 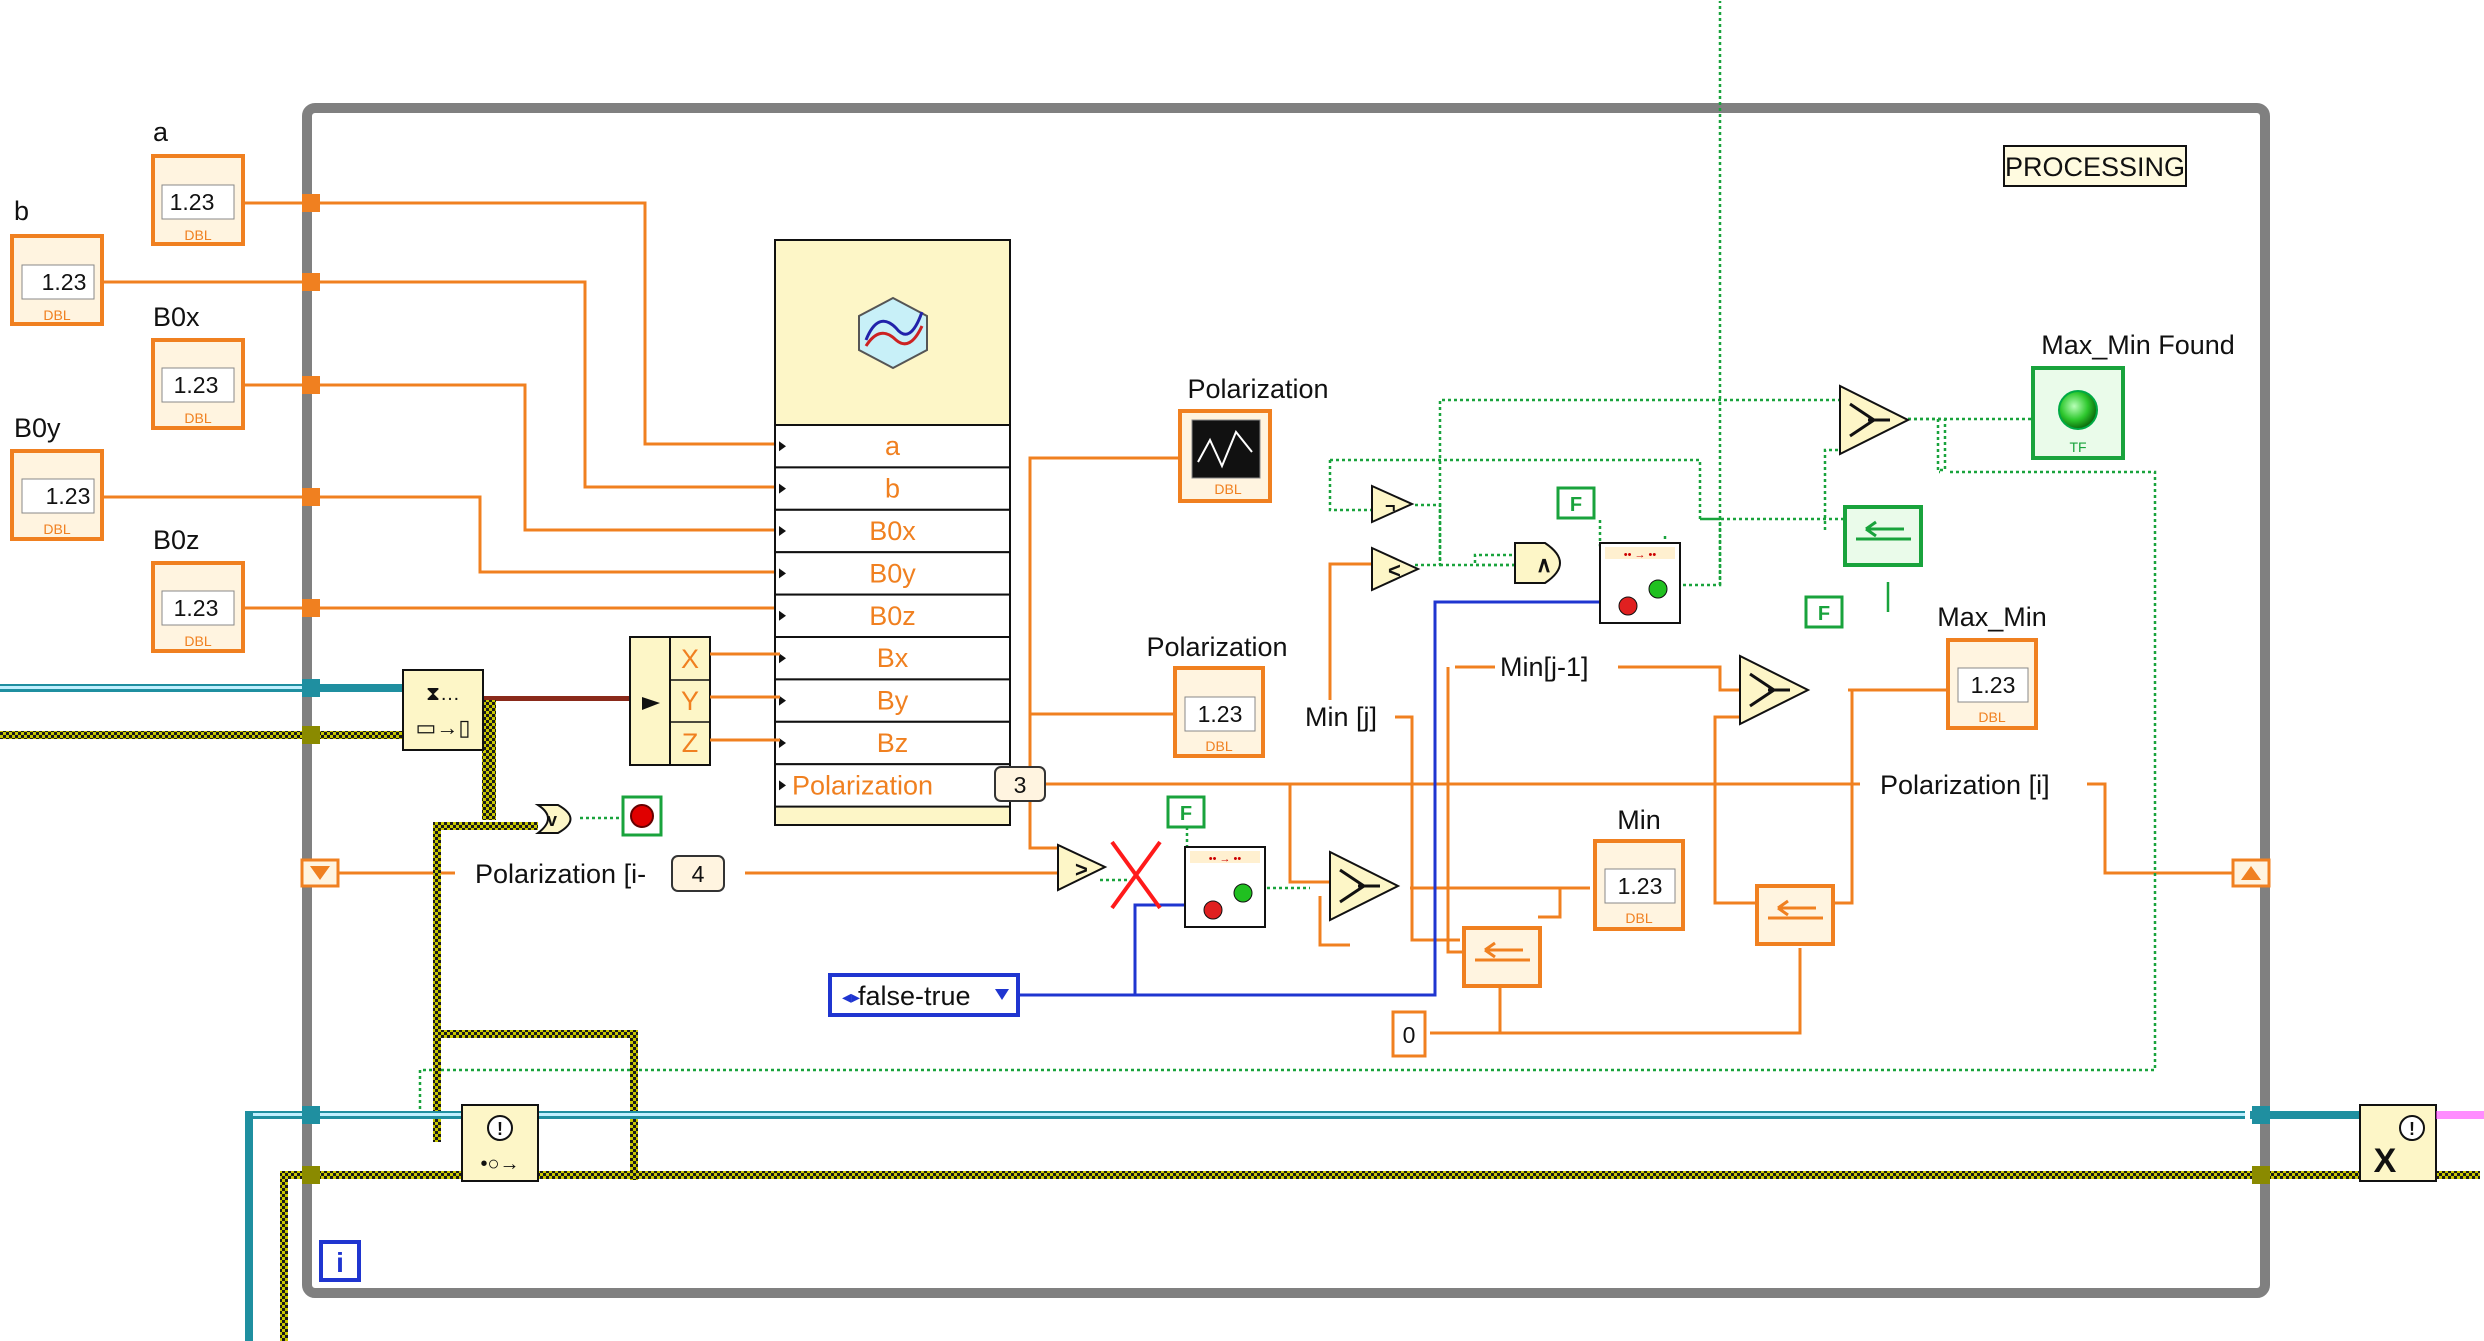 What do you see at coordinates (57, 477) in the screenshot?
I see `control-b0y: B0y 1.23 DBL` at bounding box center [57, 477].